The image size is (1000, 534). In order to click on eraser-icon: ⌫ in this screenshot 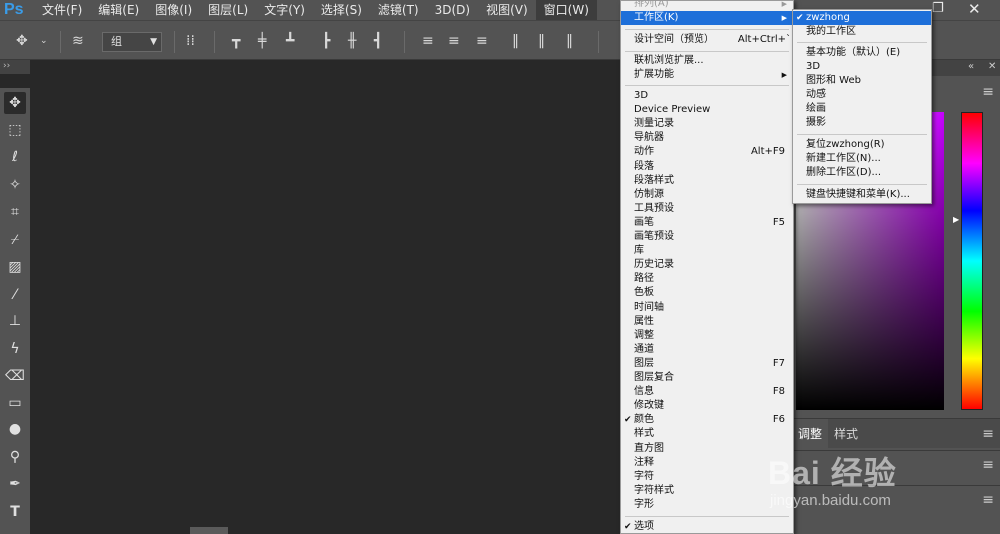, I will do `click(15, 376)`.